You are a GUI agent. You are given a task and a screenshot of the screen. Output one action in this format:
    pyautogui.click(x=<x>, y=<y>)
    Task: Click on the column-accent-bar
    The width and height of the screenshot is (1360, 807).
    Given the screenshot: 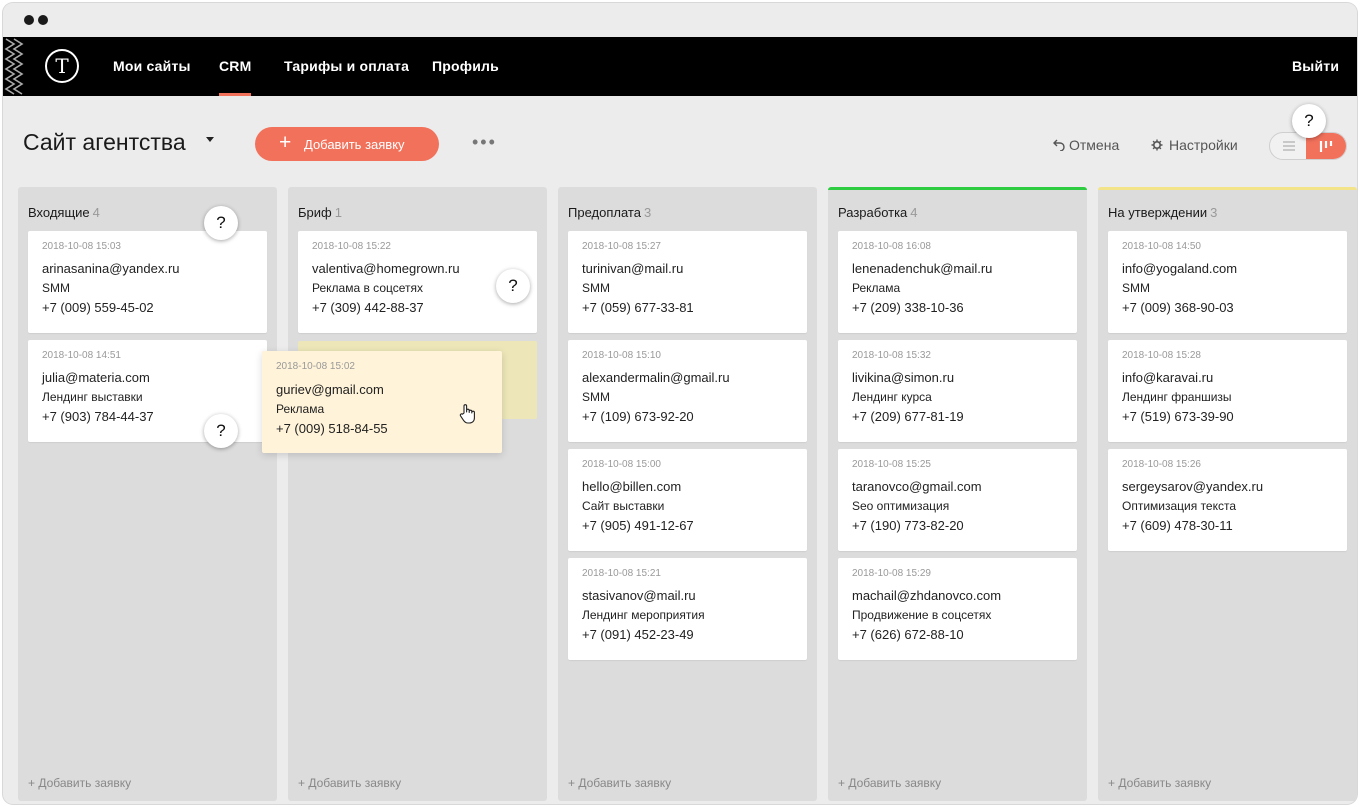 What is the action you would take?
    pyautogui.click(x=957, y=188)
    